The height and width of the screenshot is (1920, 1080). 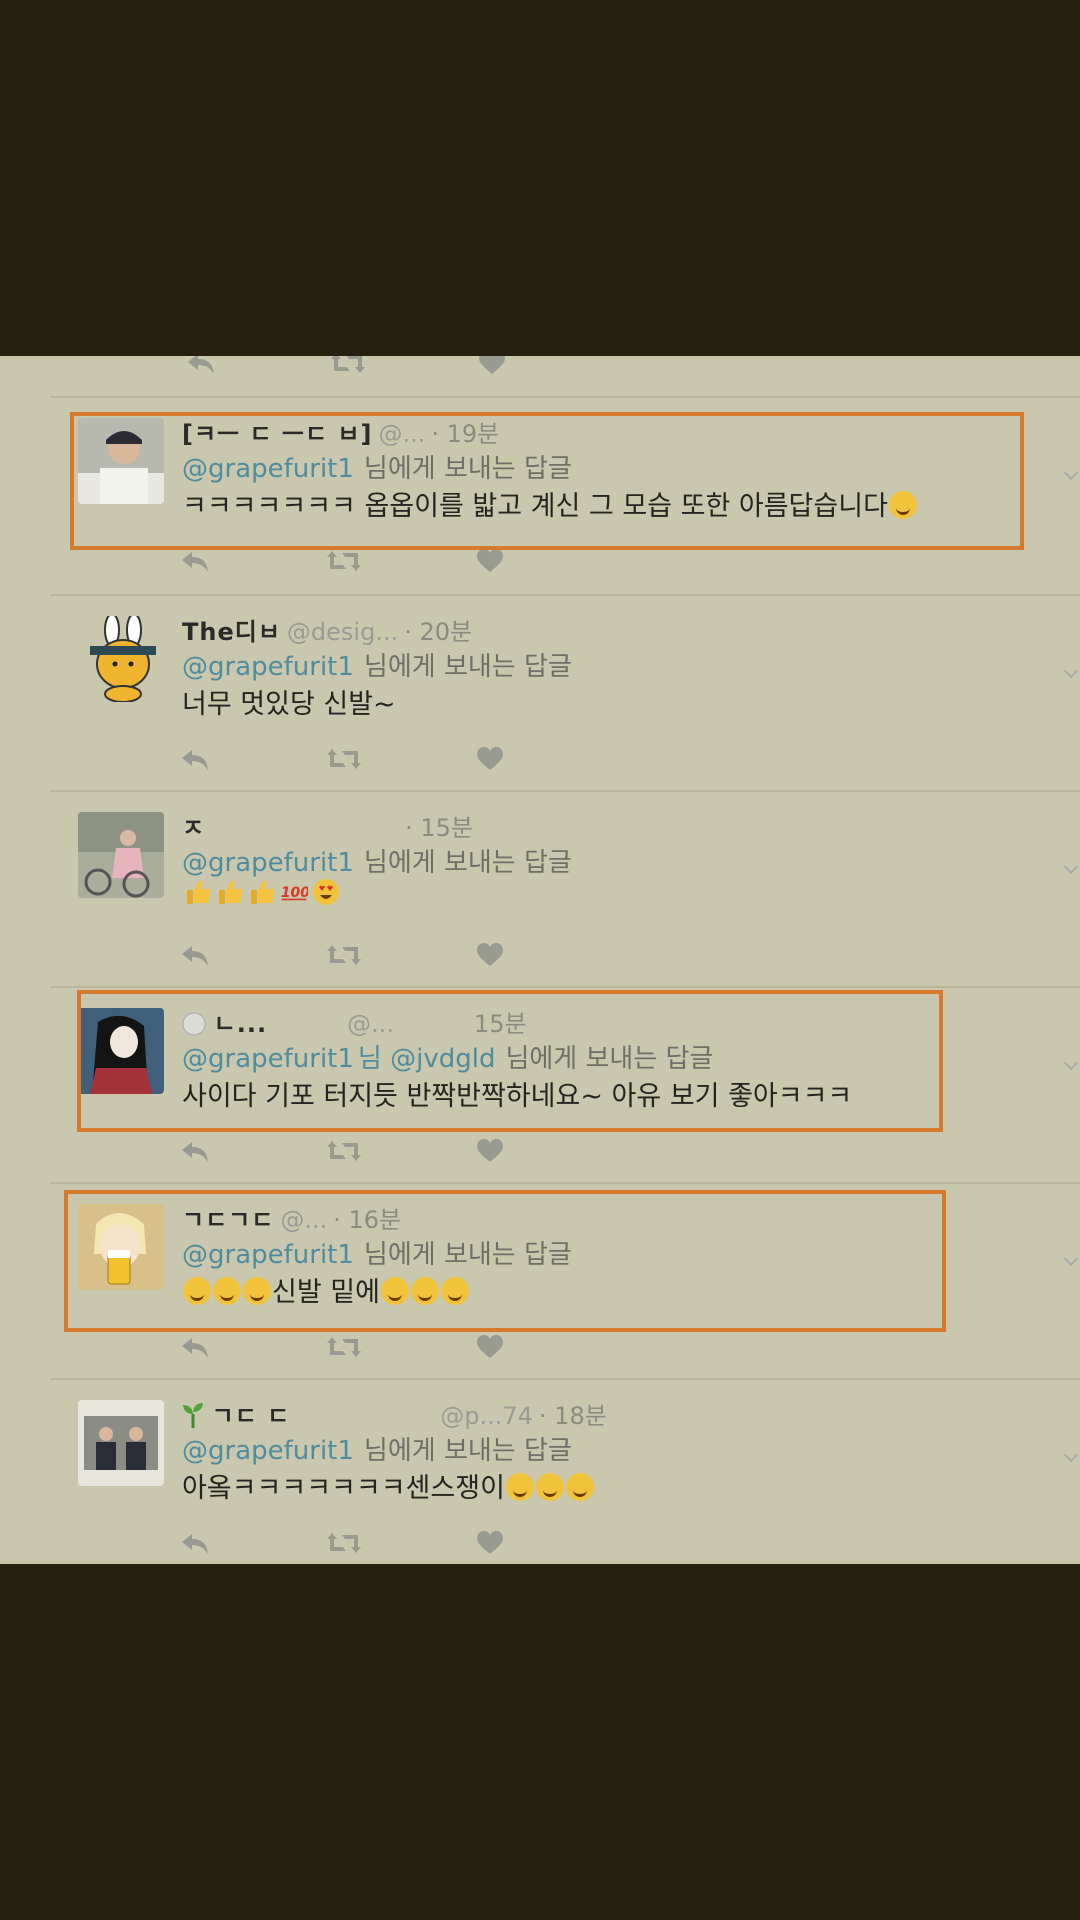 I want to click on tweet-header: ㅈ · 15분, so click(x=327, y=826).